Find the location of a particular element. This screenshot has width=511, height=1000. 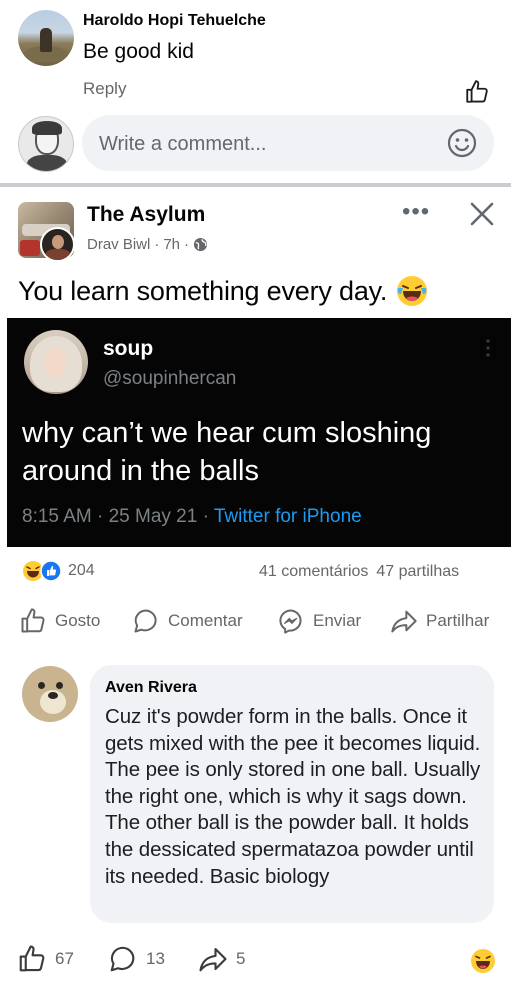

shares-count: 47 partilhas is located at coordinates (417, 572).